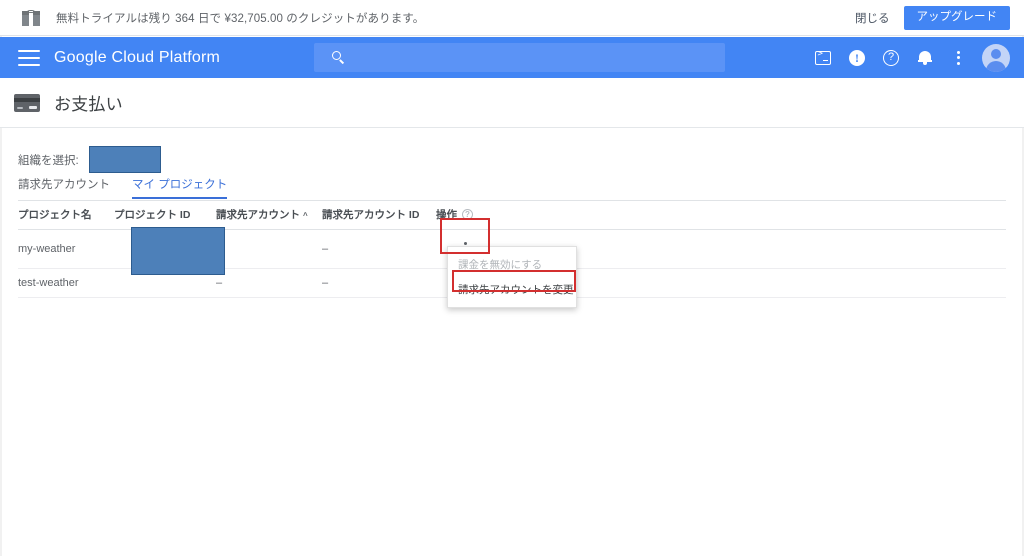  Describe the element at coordinates (305, 215) in the screenshot. I see `sort-ascending-icon: ^` at that location.